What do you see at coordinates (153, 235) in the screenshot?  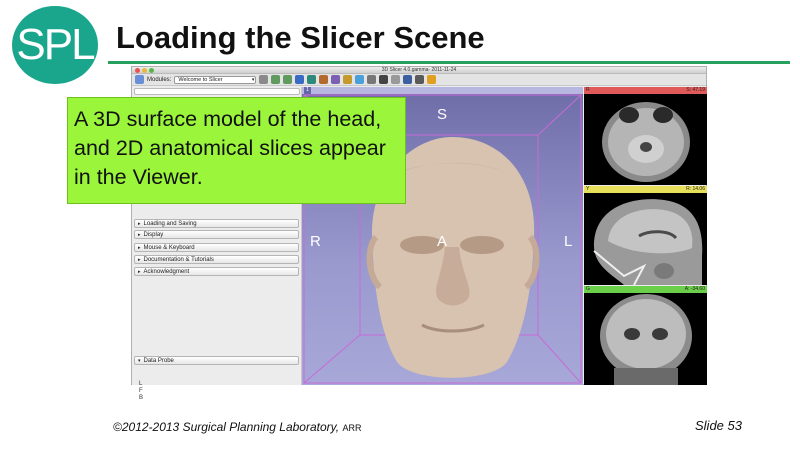 I see `section-label: Display` at bounding box center [153, 235].